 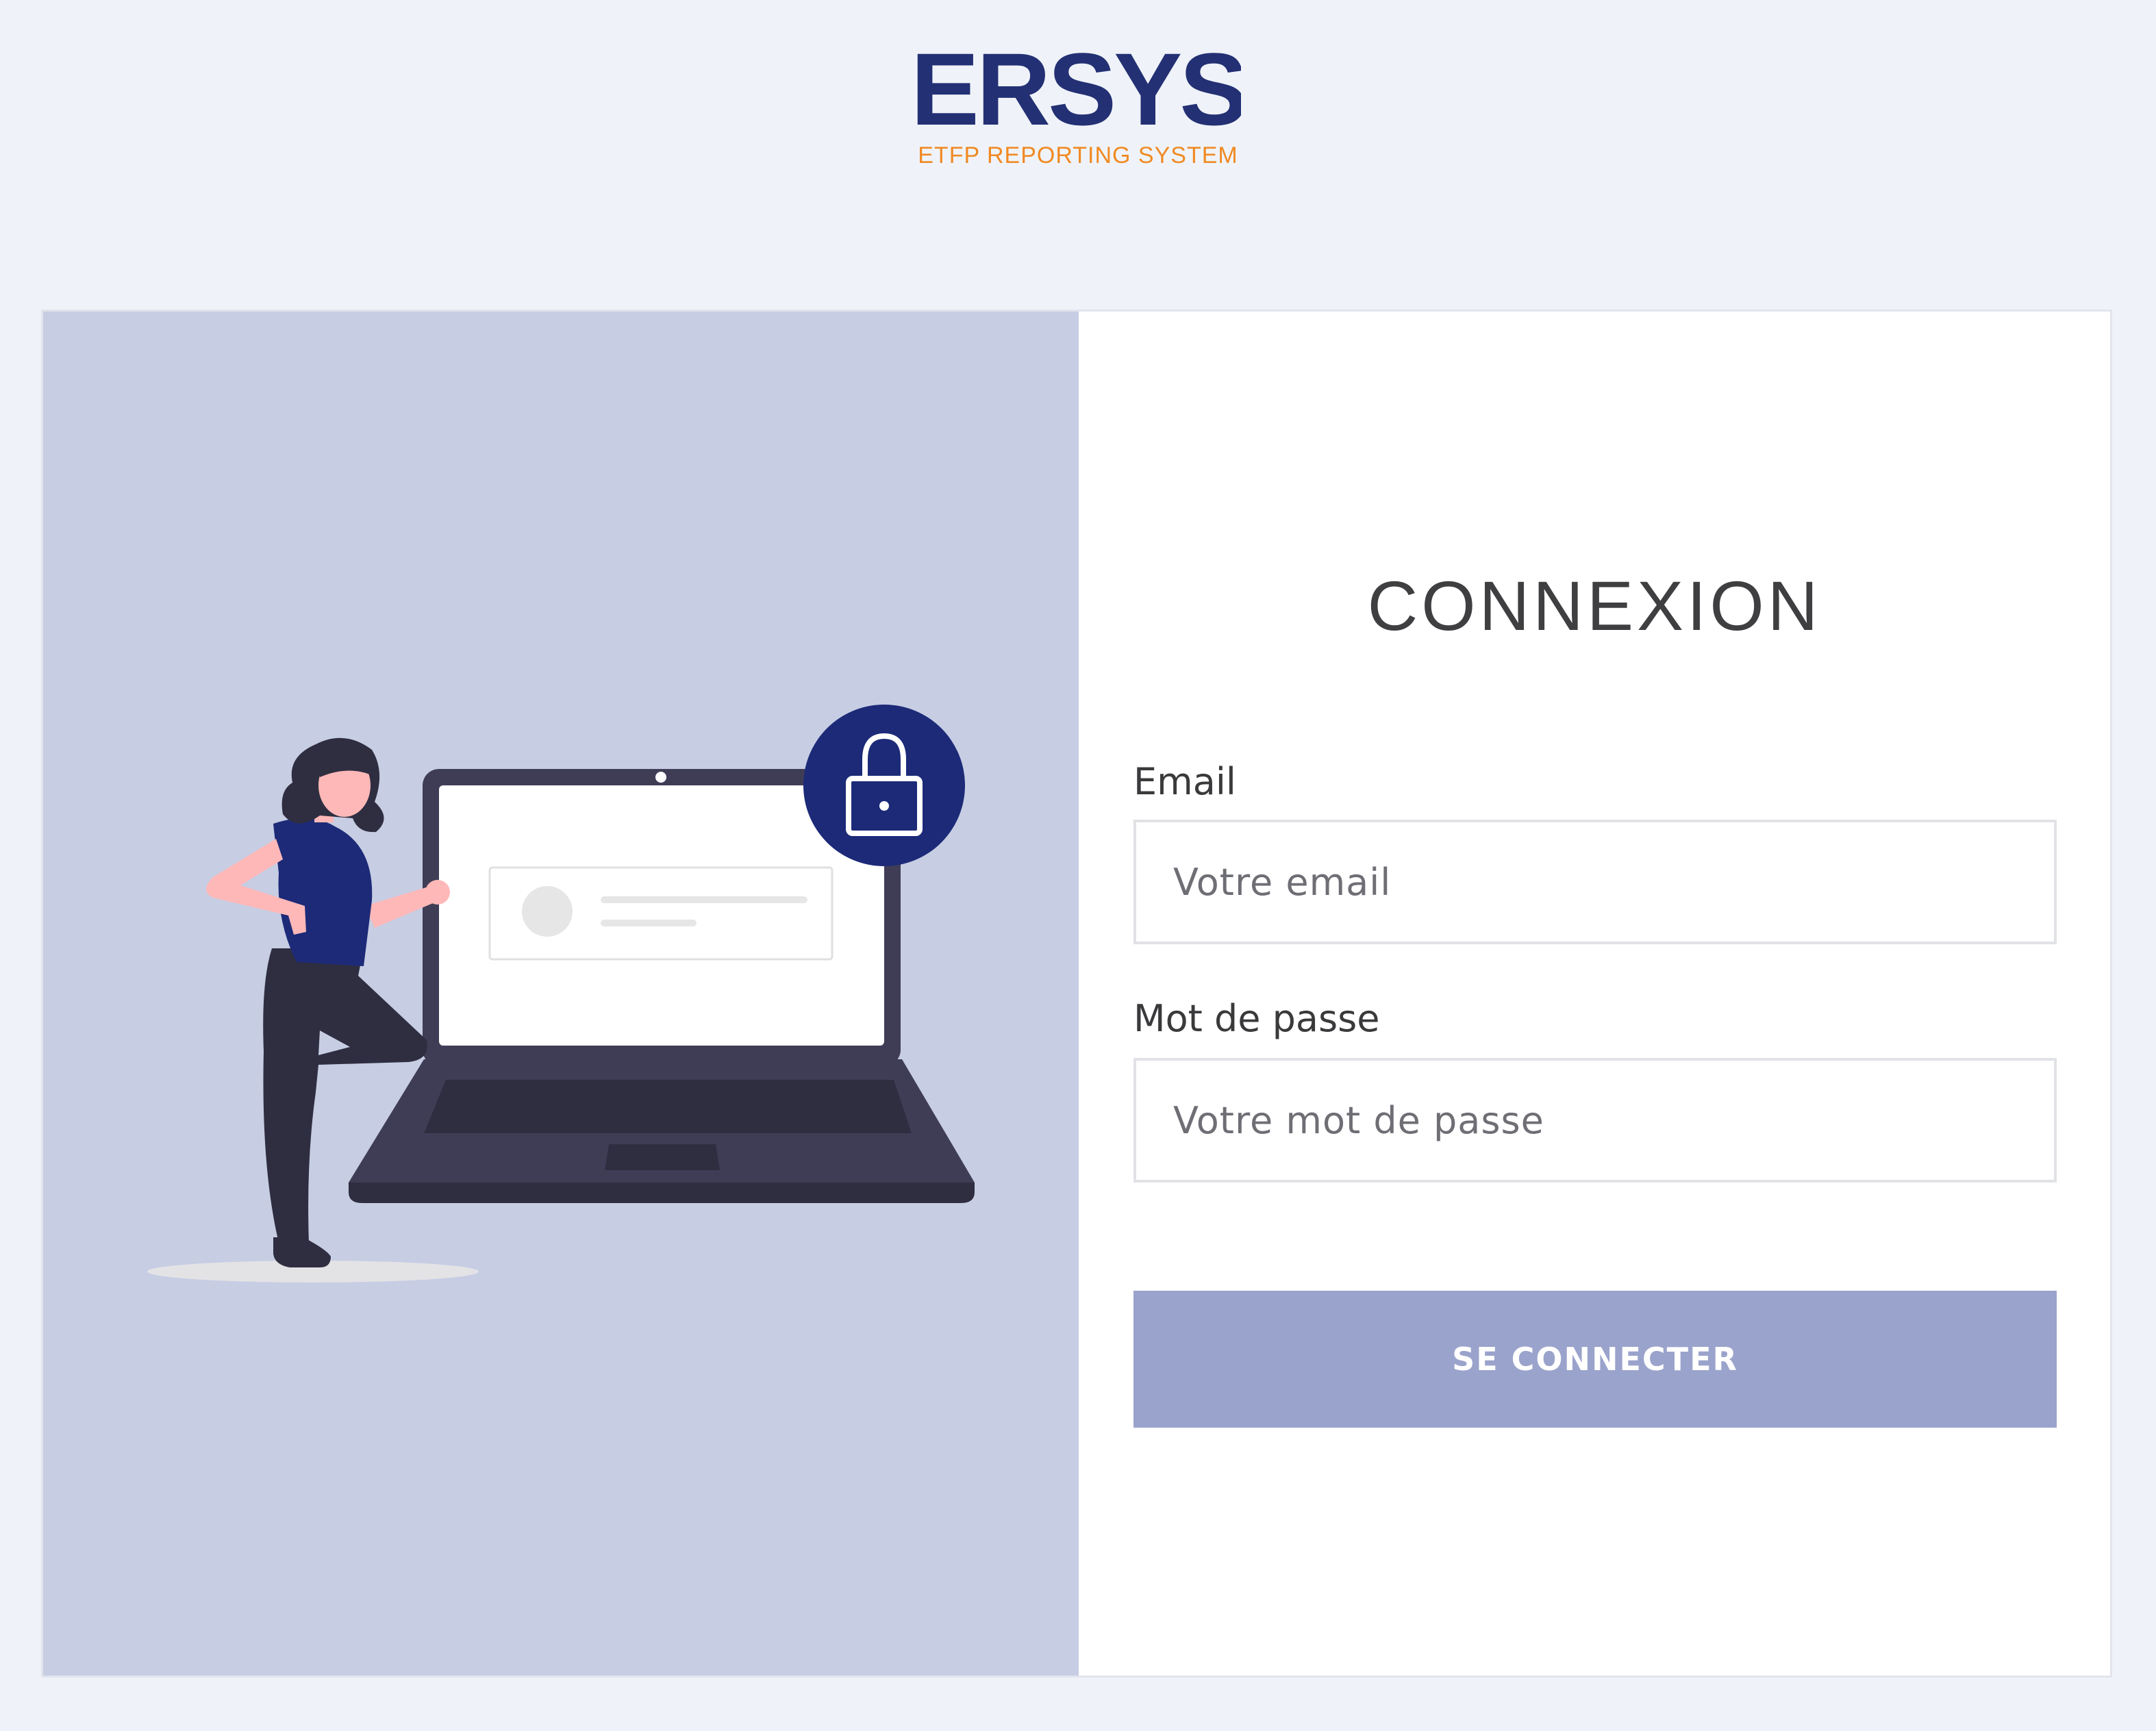 I want to click on password-field, so click(x=1595, y=1120).